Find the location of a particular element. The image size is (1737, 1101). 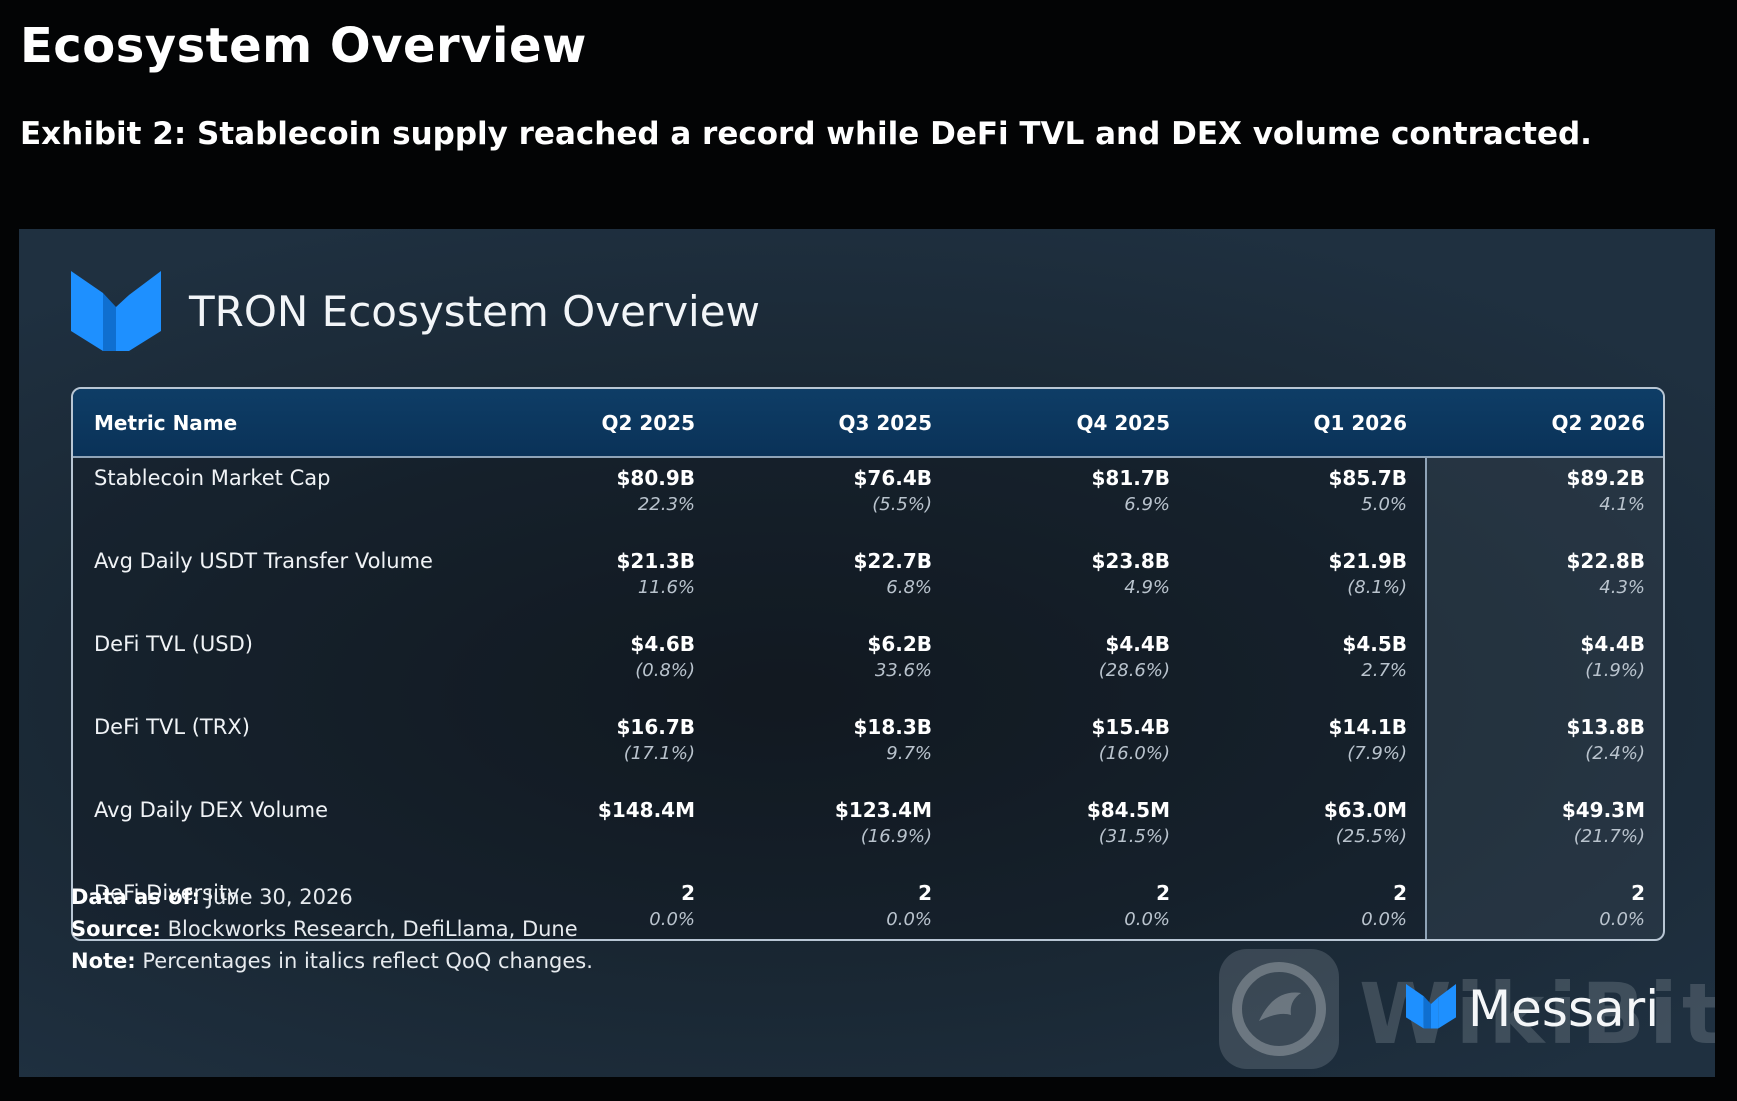

footer-data-as-of: Data as of: June 30, 2026 is located at coordinates (212, 897).